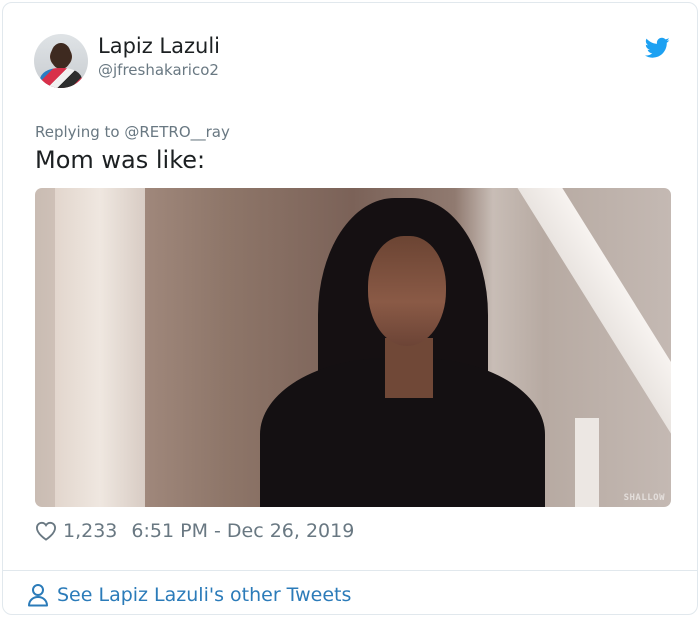 Image resolution: width=700 pixels, height=617 pixels. What do you see at coordinates (90, 531) in the screenshot?
I see `like-count: 1,233` at bounding box center [90, 531].